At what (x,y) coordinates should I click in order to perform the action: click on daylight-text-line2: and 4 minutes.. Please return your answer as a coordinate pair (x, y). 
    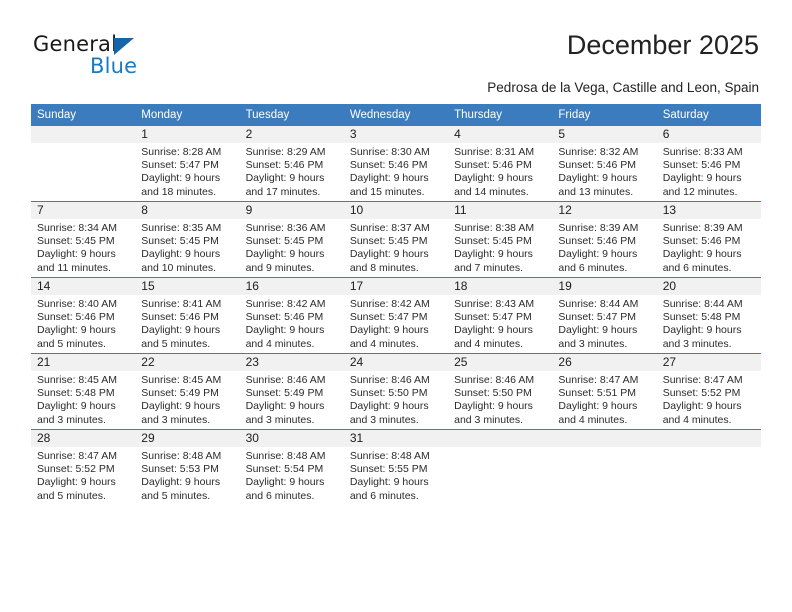
    Looking at the image, I should click on (384, 343).